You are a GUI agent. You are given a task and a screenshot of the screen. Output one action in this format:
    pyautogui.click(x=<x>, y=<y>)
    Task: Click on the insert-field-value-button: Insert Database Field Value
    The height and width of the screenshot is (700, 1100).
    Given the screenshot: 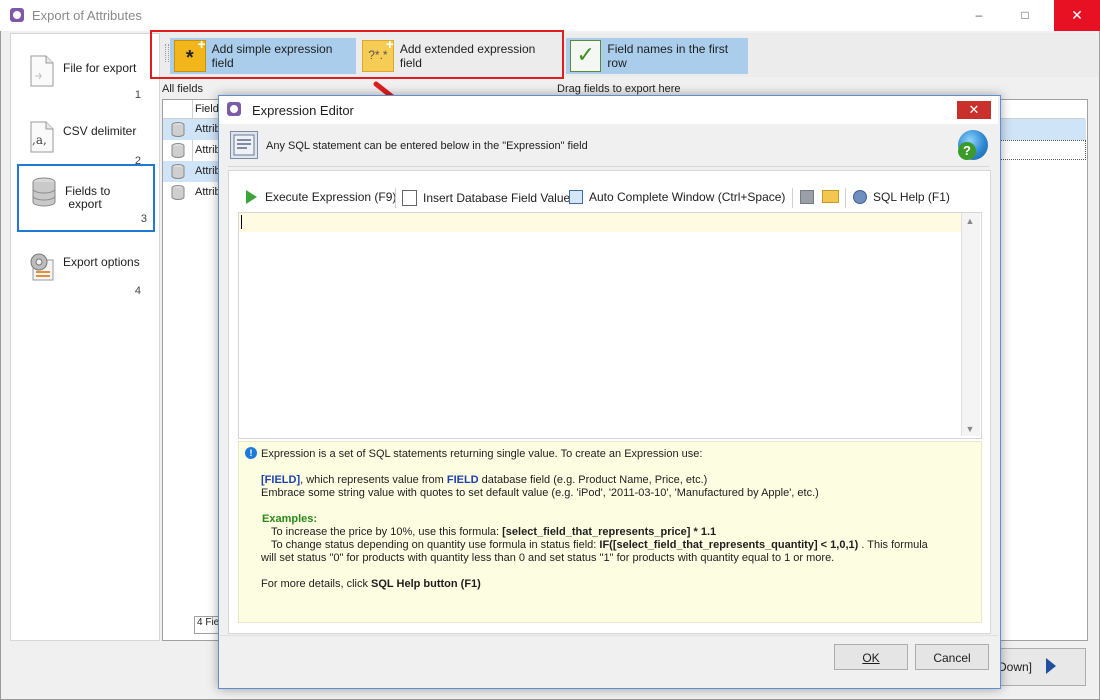 What is the action you would take?
    pyautogui.click(x=486, y=198)
    